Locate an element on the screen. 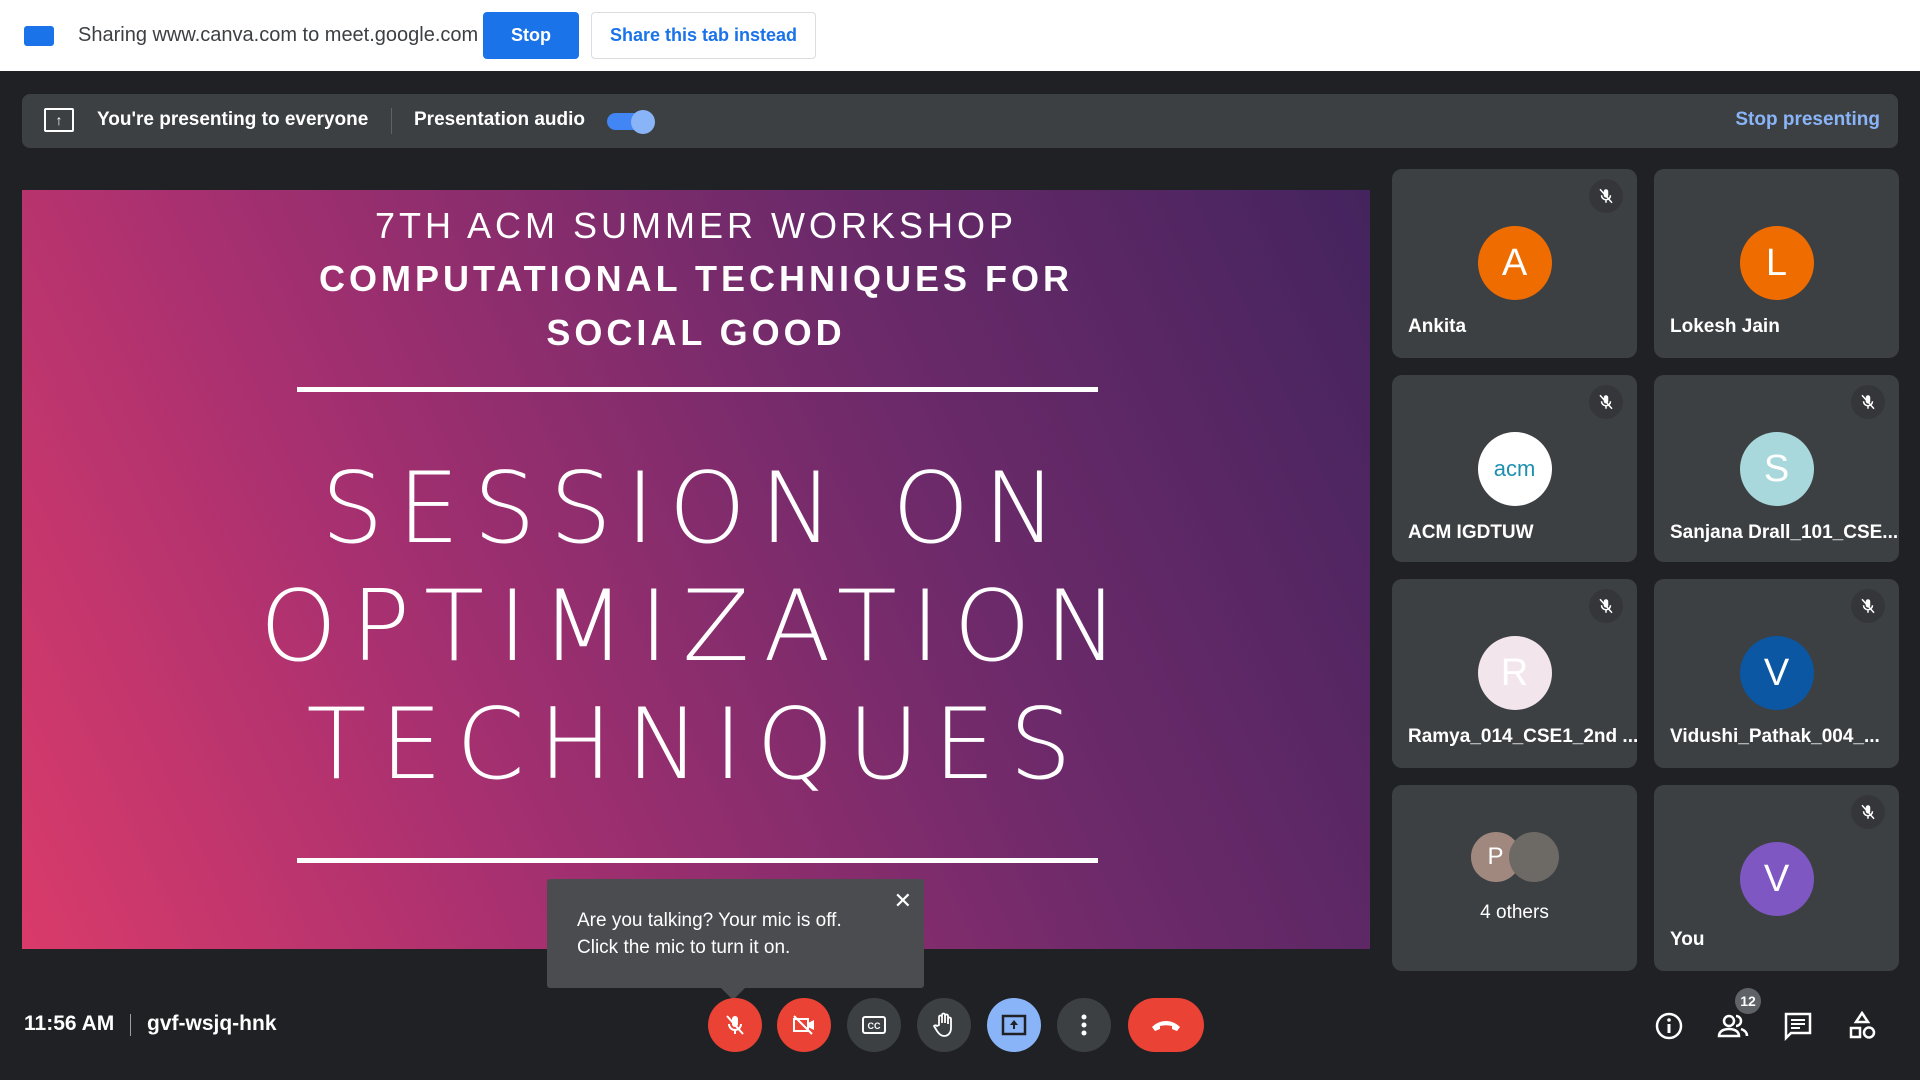 This screenshot has width=1920, height=1080. presenting-status: You're presenting to everyone is located at coordinates (233, 119).